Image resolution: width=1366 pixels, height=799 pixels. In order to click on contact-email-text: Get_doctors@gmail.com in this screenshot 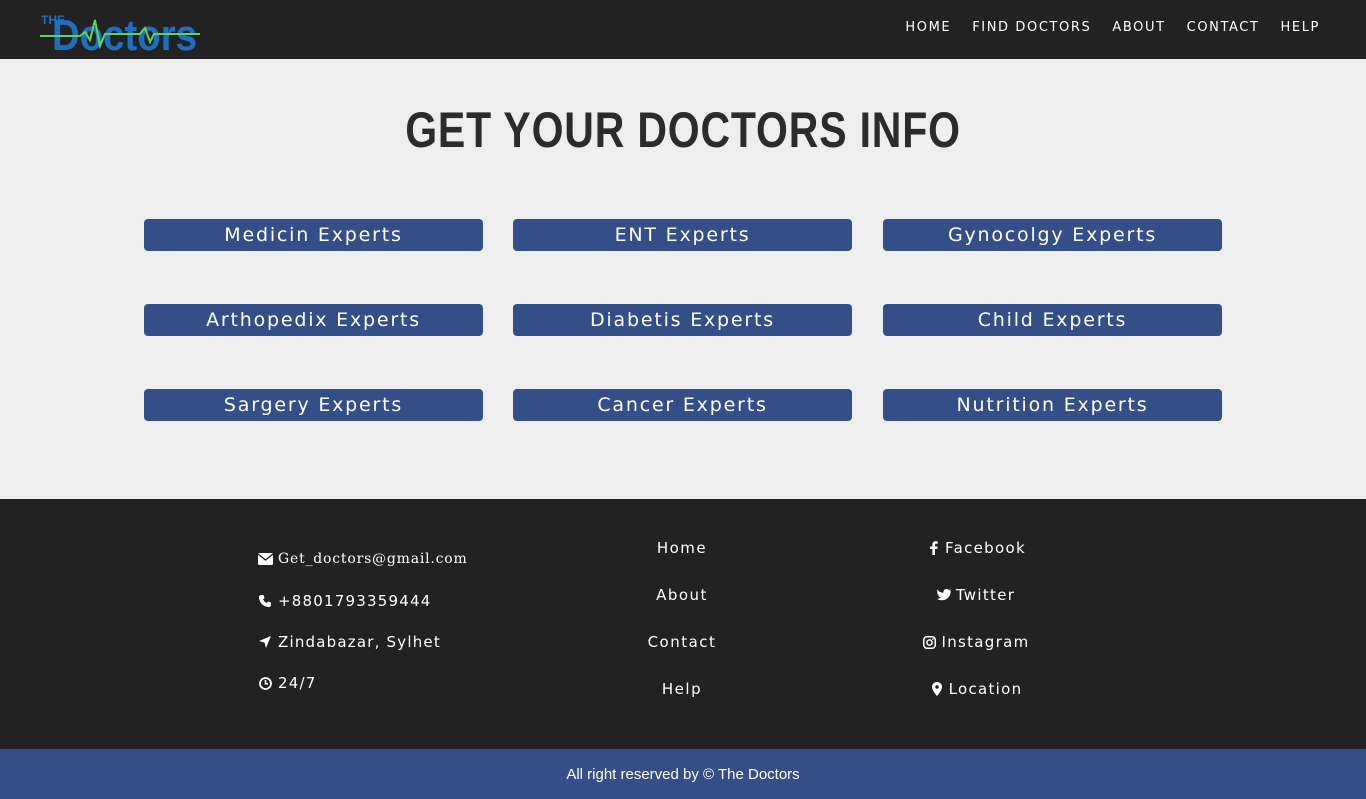, I will do `click(373, 559)`.